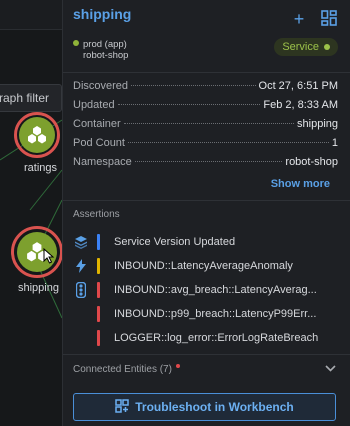  I want to click on node-label-shipping: shipping, so click(38, 288).